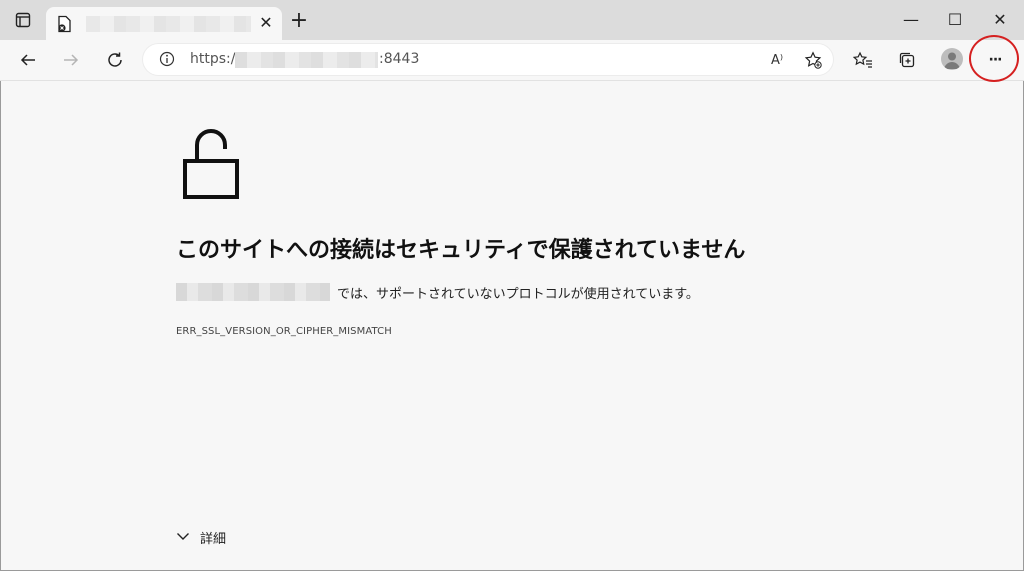 The image size is (1024, 571). Describe the element at coordinates (911, 20) in the screenshot. I see `minimize-button: —` at that location.